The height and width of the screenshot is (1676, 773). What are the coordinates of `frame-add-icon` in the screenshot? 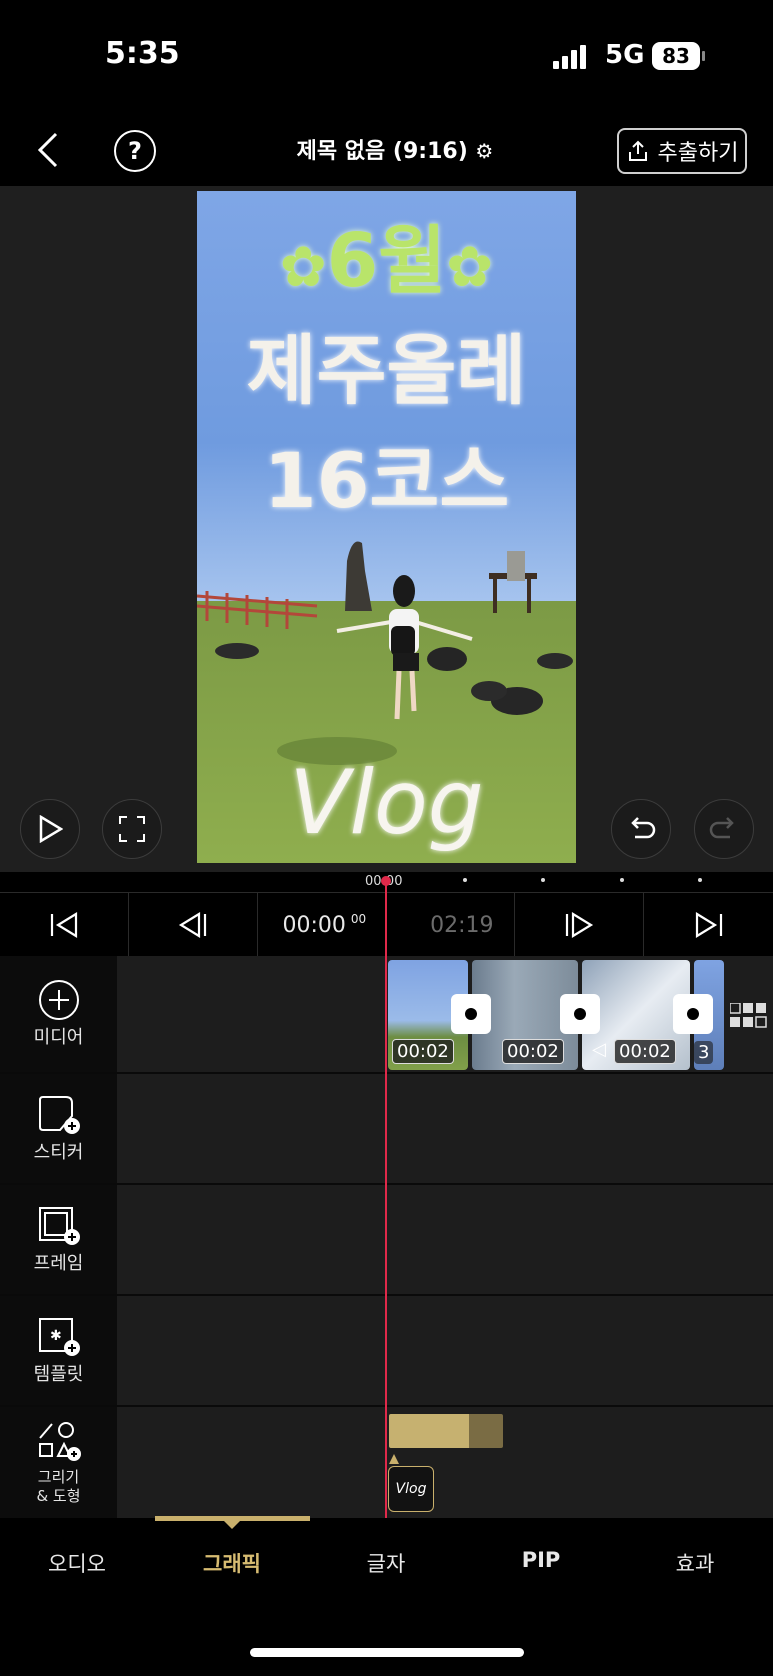 It's located at (59, 1225).